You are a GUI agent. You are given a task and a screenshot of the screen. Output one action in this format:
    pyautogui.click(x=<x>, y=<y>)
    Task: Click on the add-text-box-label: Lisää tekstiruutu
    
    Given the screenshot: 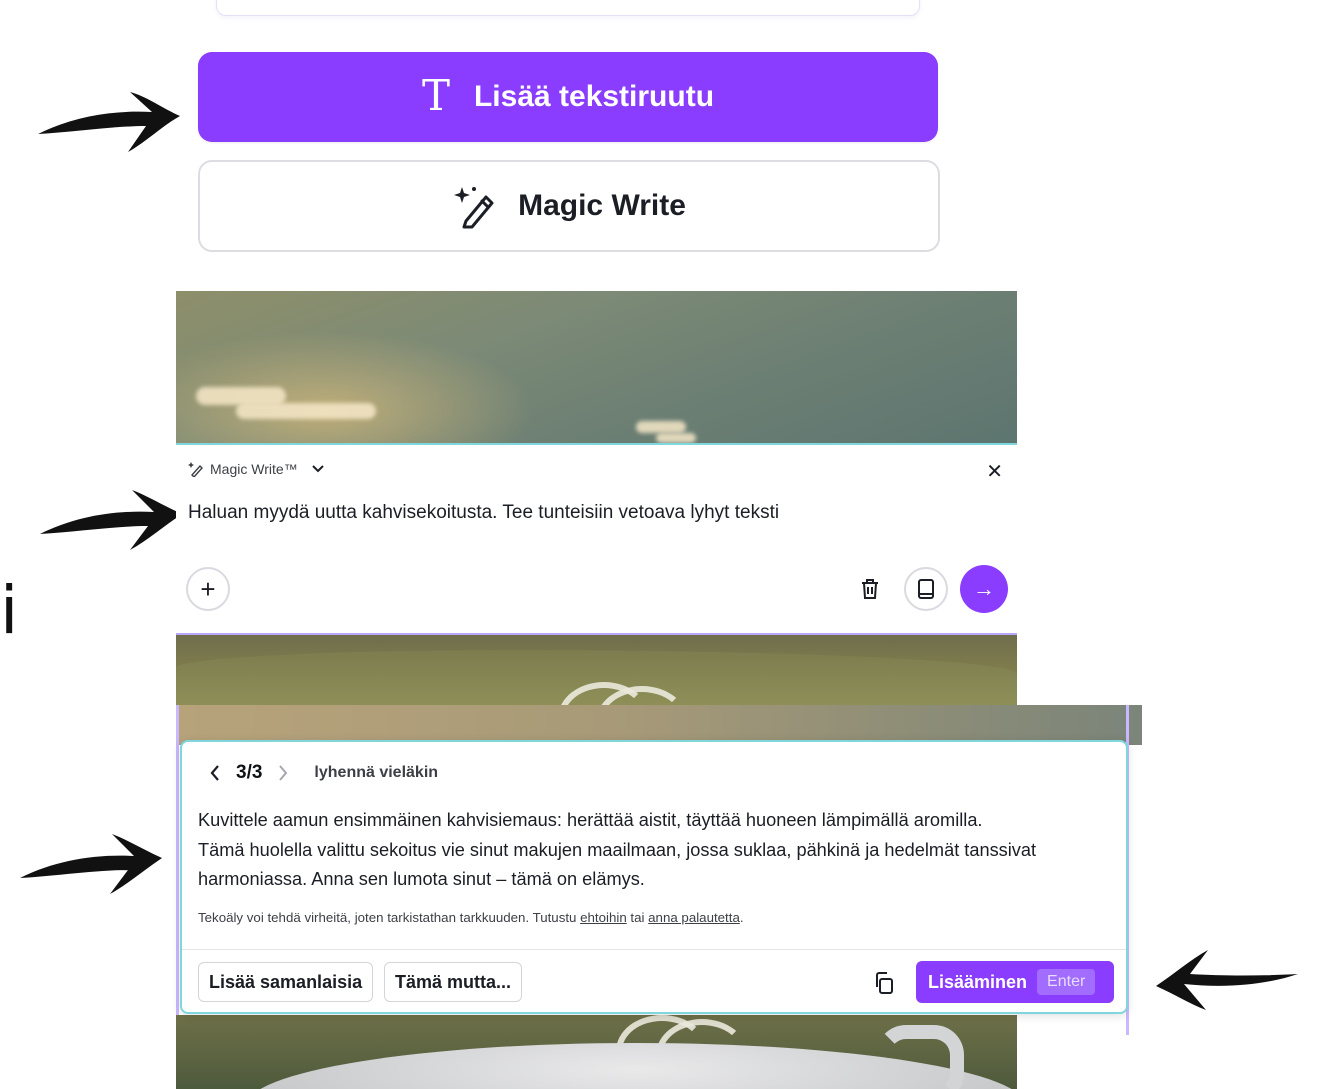 What is the action you would take?
    pyautogui.click(x=594, y=96)
    